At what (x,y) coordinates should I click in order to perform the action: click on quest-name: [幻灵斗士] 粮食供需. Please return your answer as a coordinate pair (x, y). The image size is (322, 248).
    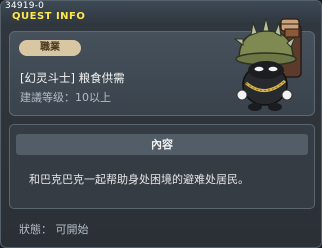
    Looking at the image, I should click on (72, 78).